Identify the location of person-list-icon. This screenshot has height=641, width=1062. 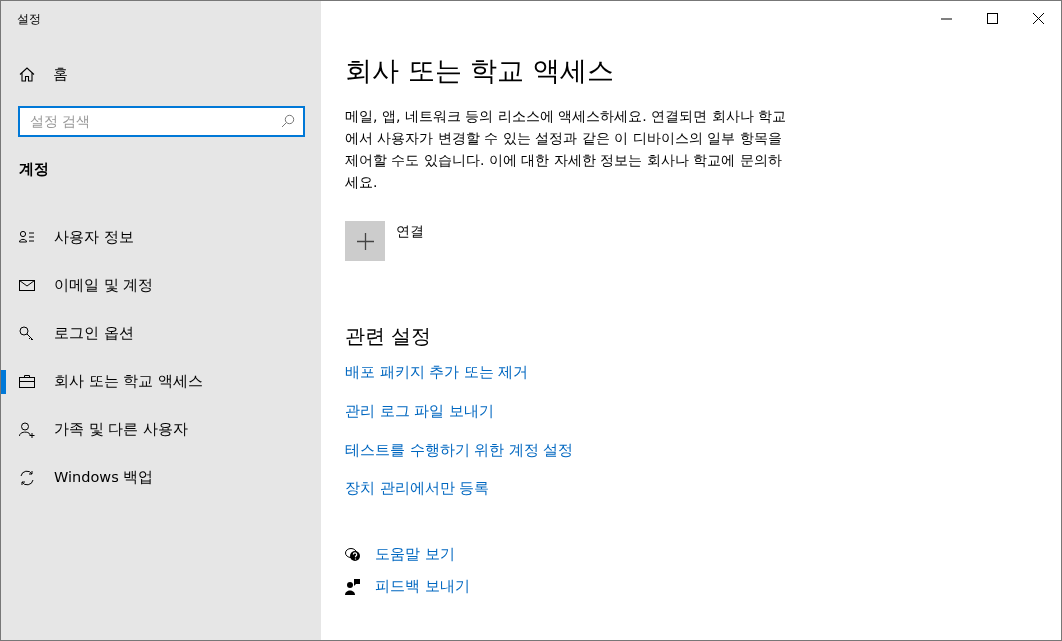
(27, 238).